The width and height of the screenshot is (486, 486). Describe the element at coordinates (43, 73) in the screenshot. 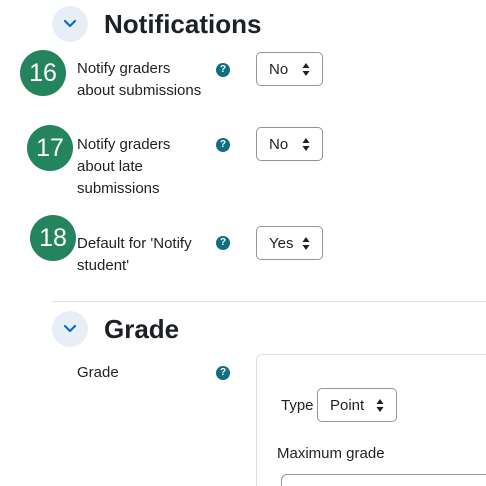

I see `step-badge-16: 16` at that location.